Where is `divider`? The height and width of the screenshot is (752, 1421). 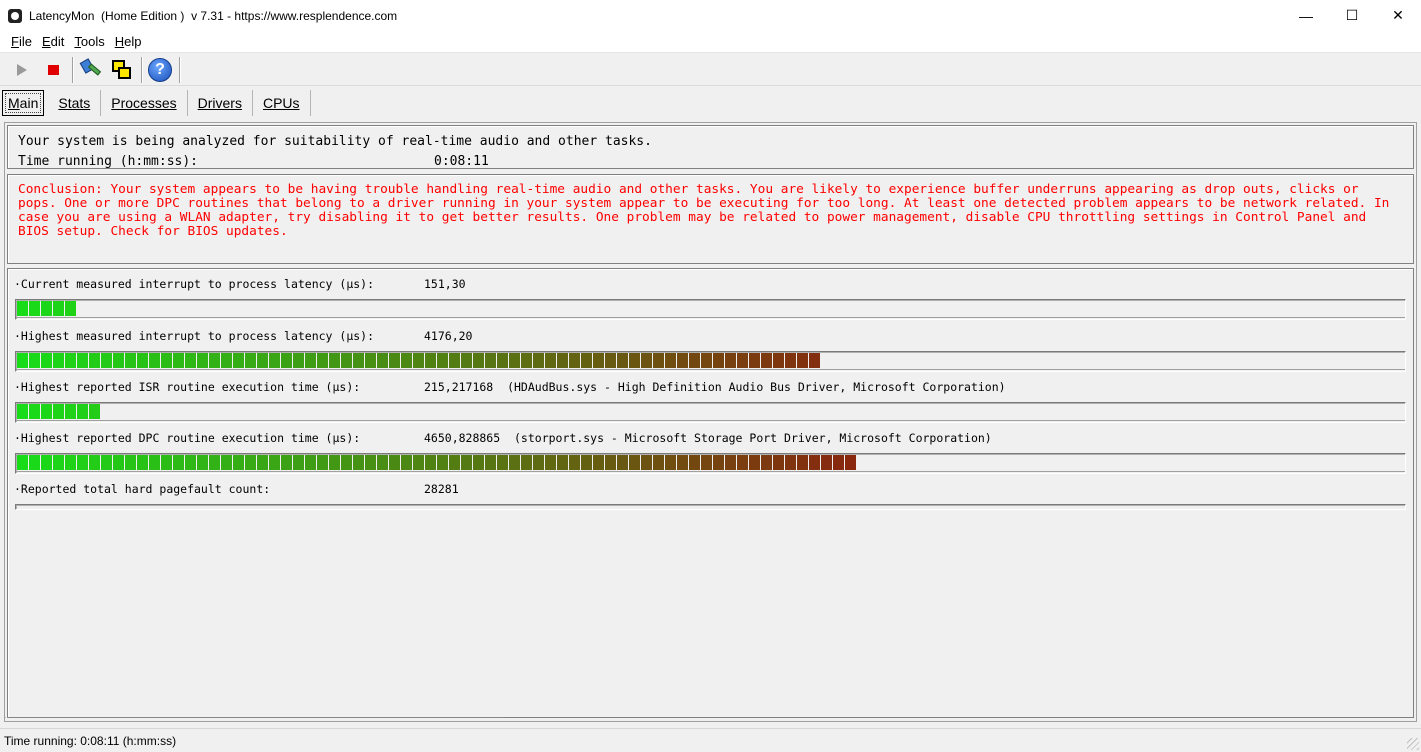 divider is located at coordinates (254, 717).